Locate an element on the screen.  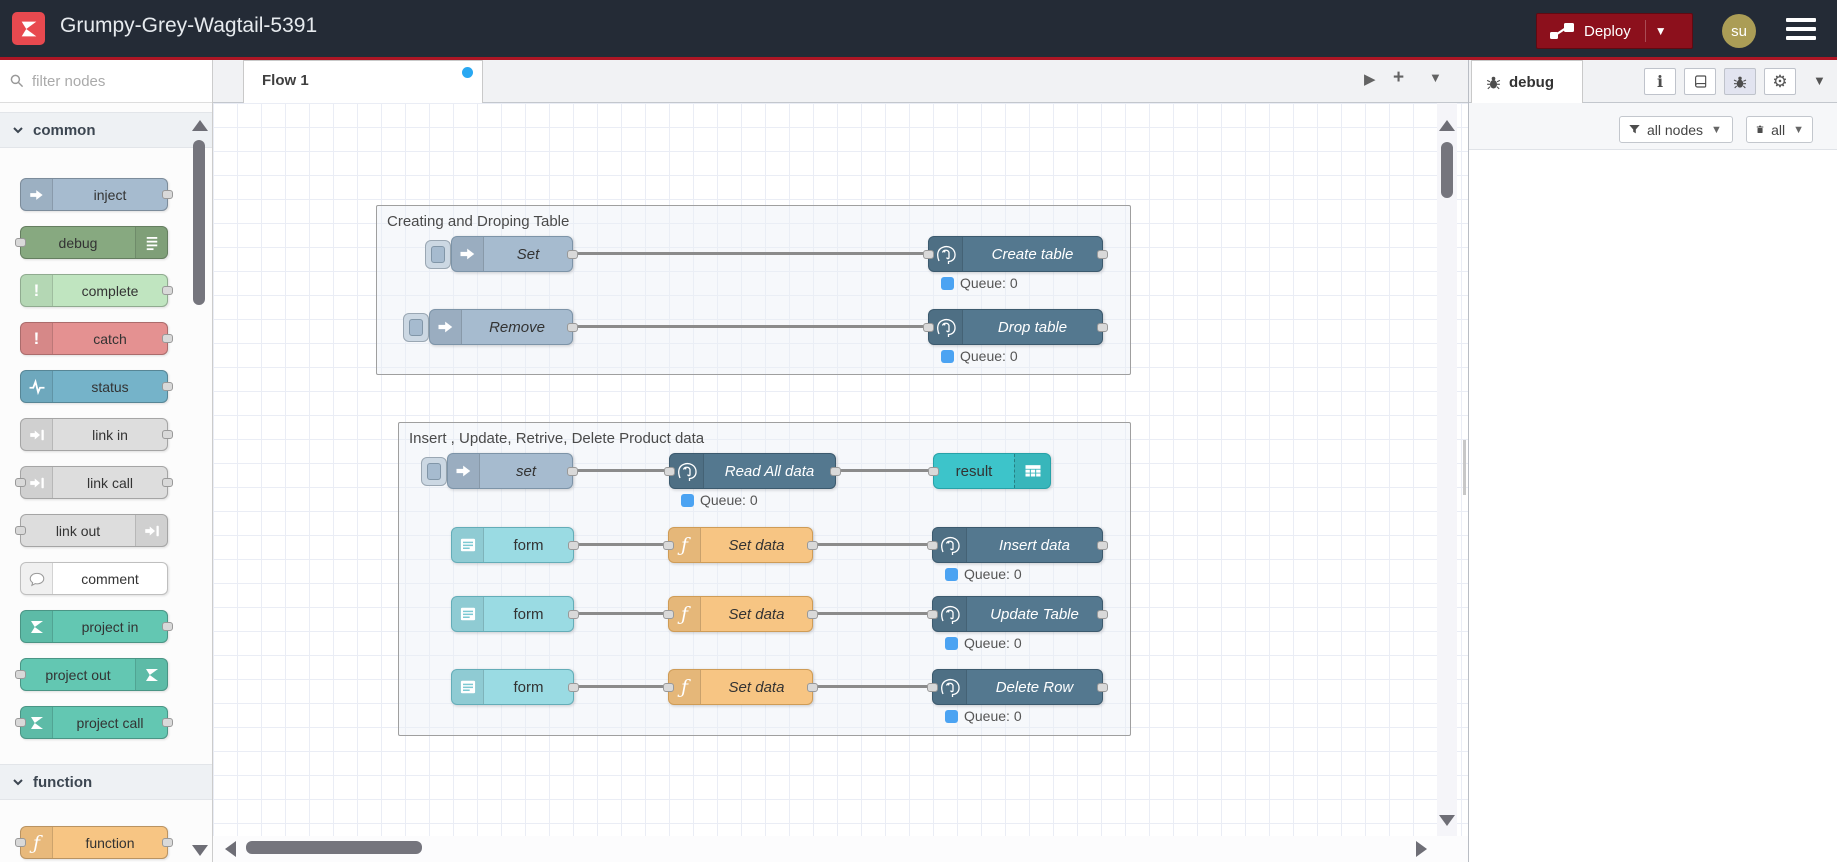
palette-node-comment: comment is located at coordinates (94, 578).